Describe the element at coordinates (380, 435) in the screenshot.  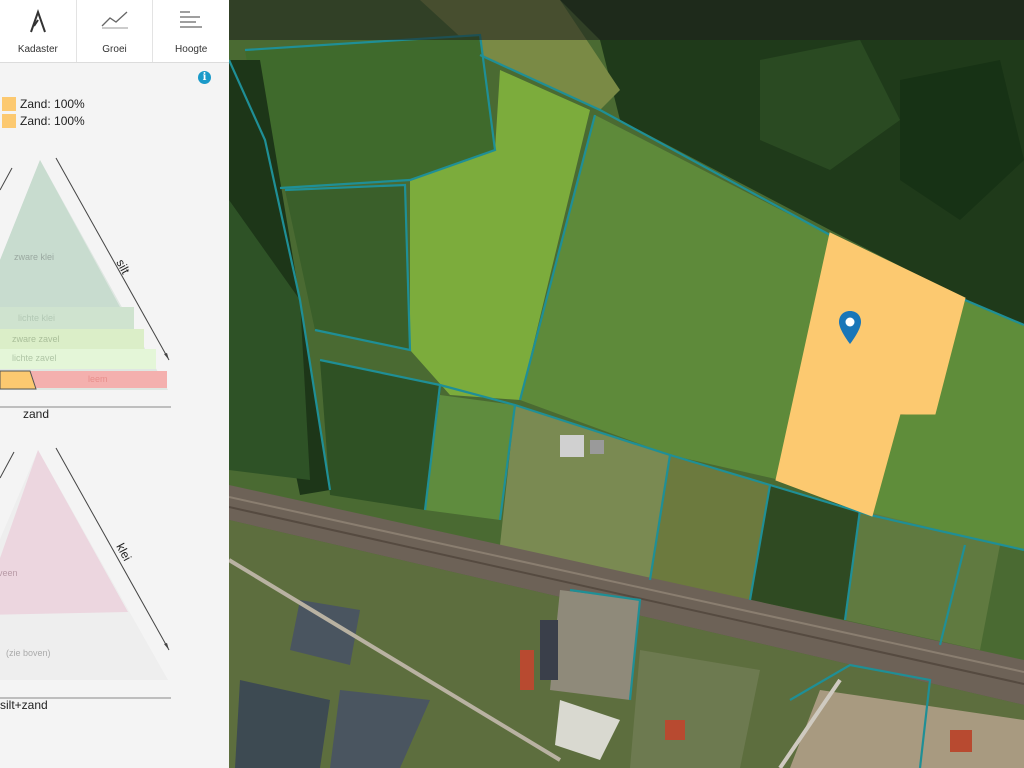
I see `field` at that location.